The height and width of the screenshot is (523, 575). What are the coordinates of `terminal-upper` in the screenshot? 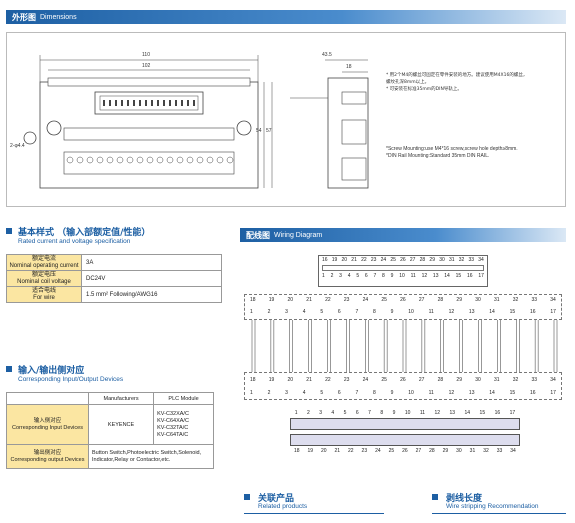 It's located at (405, 424).